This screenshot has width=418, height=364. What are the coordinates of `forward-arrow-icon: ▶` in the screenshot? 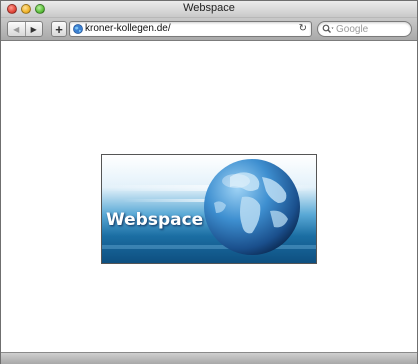 It's located at (33, 29).